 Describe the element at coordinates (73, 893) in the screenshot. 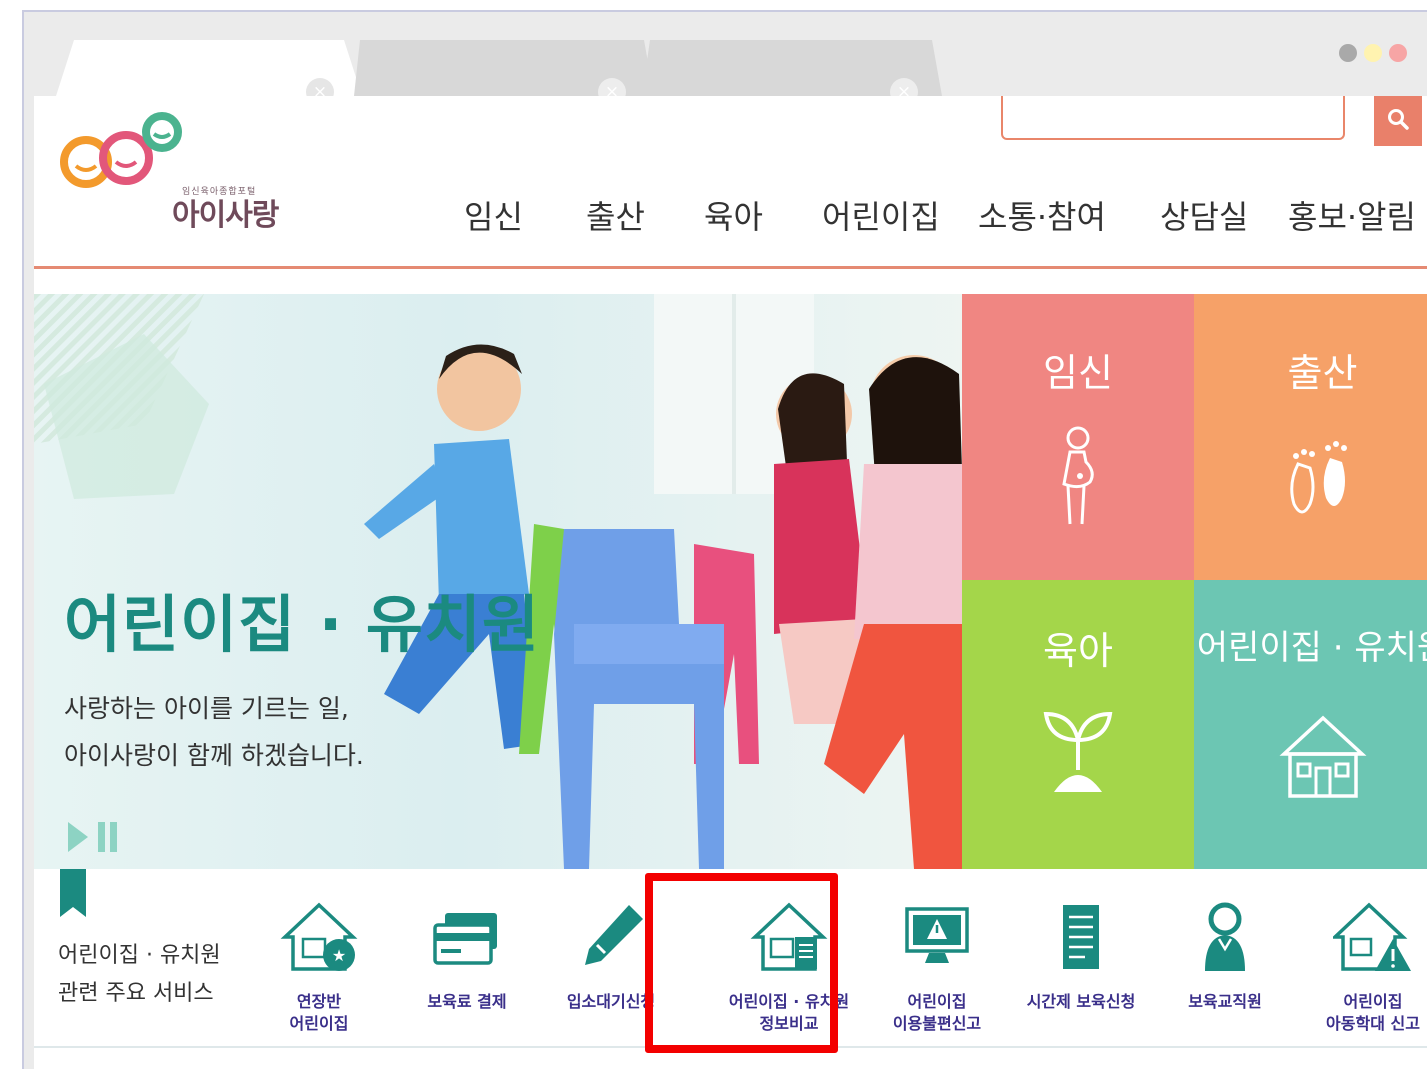

I see `bookmark-icon` at that location.